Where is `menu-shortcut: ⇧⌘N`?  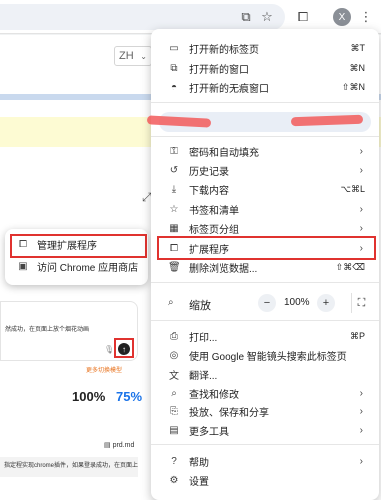
menu-shortcut: ⇧⌘N is located at coordinates (353, 86).